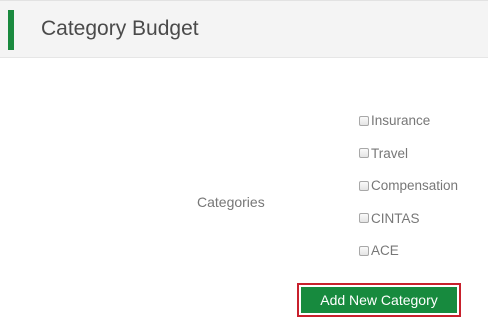 The height and width of the screenshot is (320, 488). Describe the element at coordinates (415, 185) in the screenshot. I see `checkbox-label-compensation: Compensation` at that location.